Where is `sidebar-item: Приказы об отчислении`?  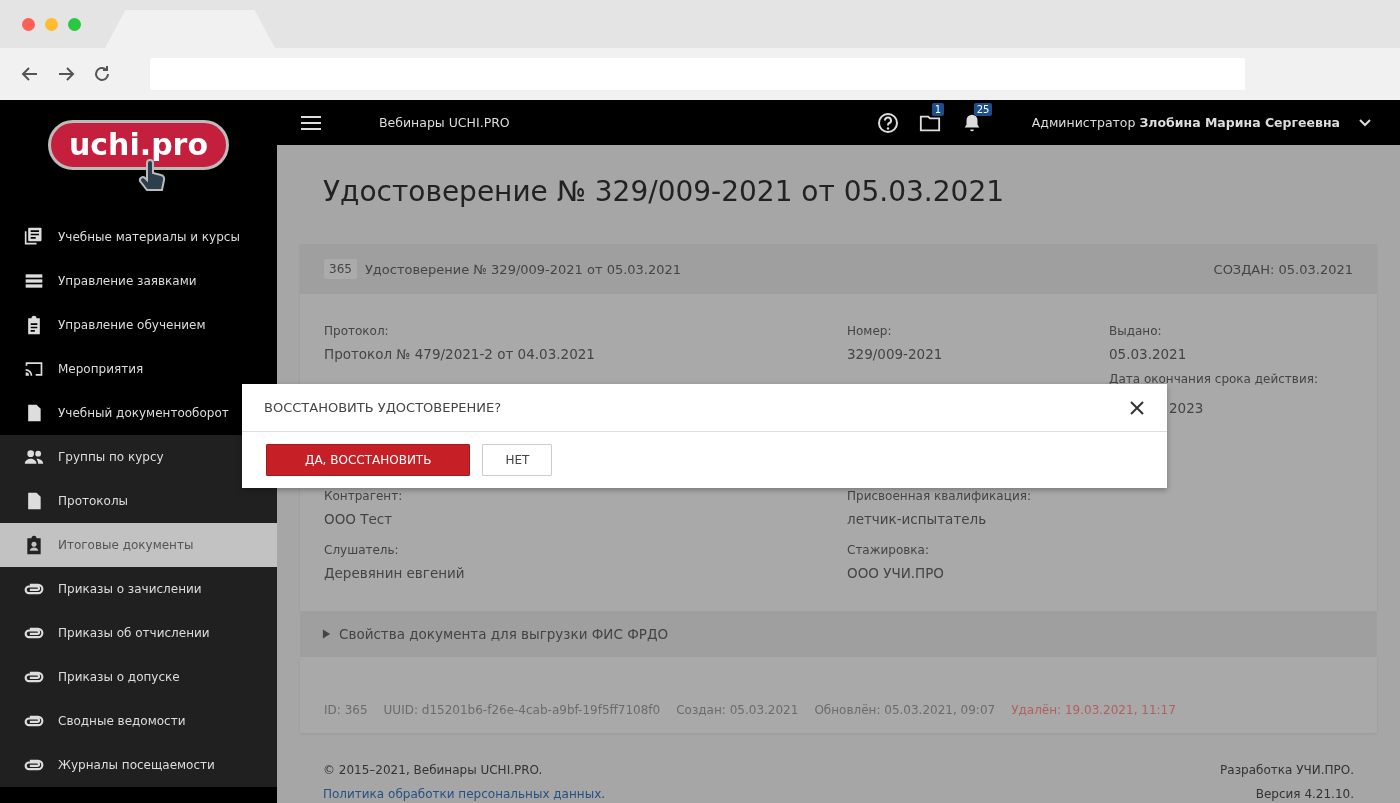
sidebar-item: Приказы об отчислении is located at coordinates (138, 633).